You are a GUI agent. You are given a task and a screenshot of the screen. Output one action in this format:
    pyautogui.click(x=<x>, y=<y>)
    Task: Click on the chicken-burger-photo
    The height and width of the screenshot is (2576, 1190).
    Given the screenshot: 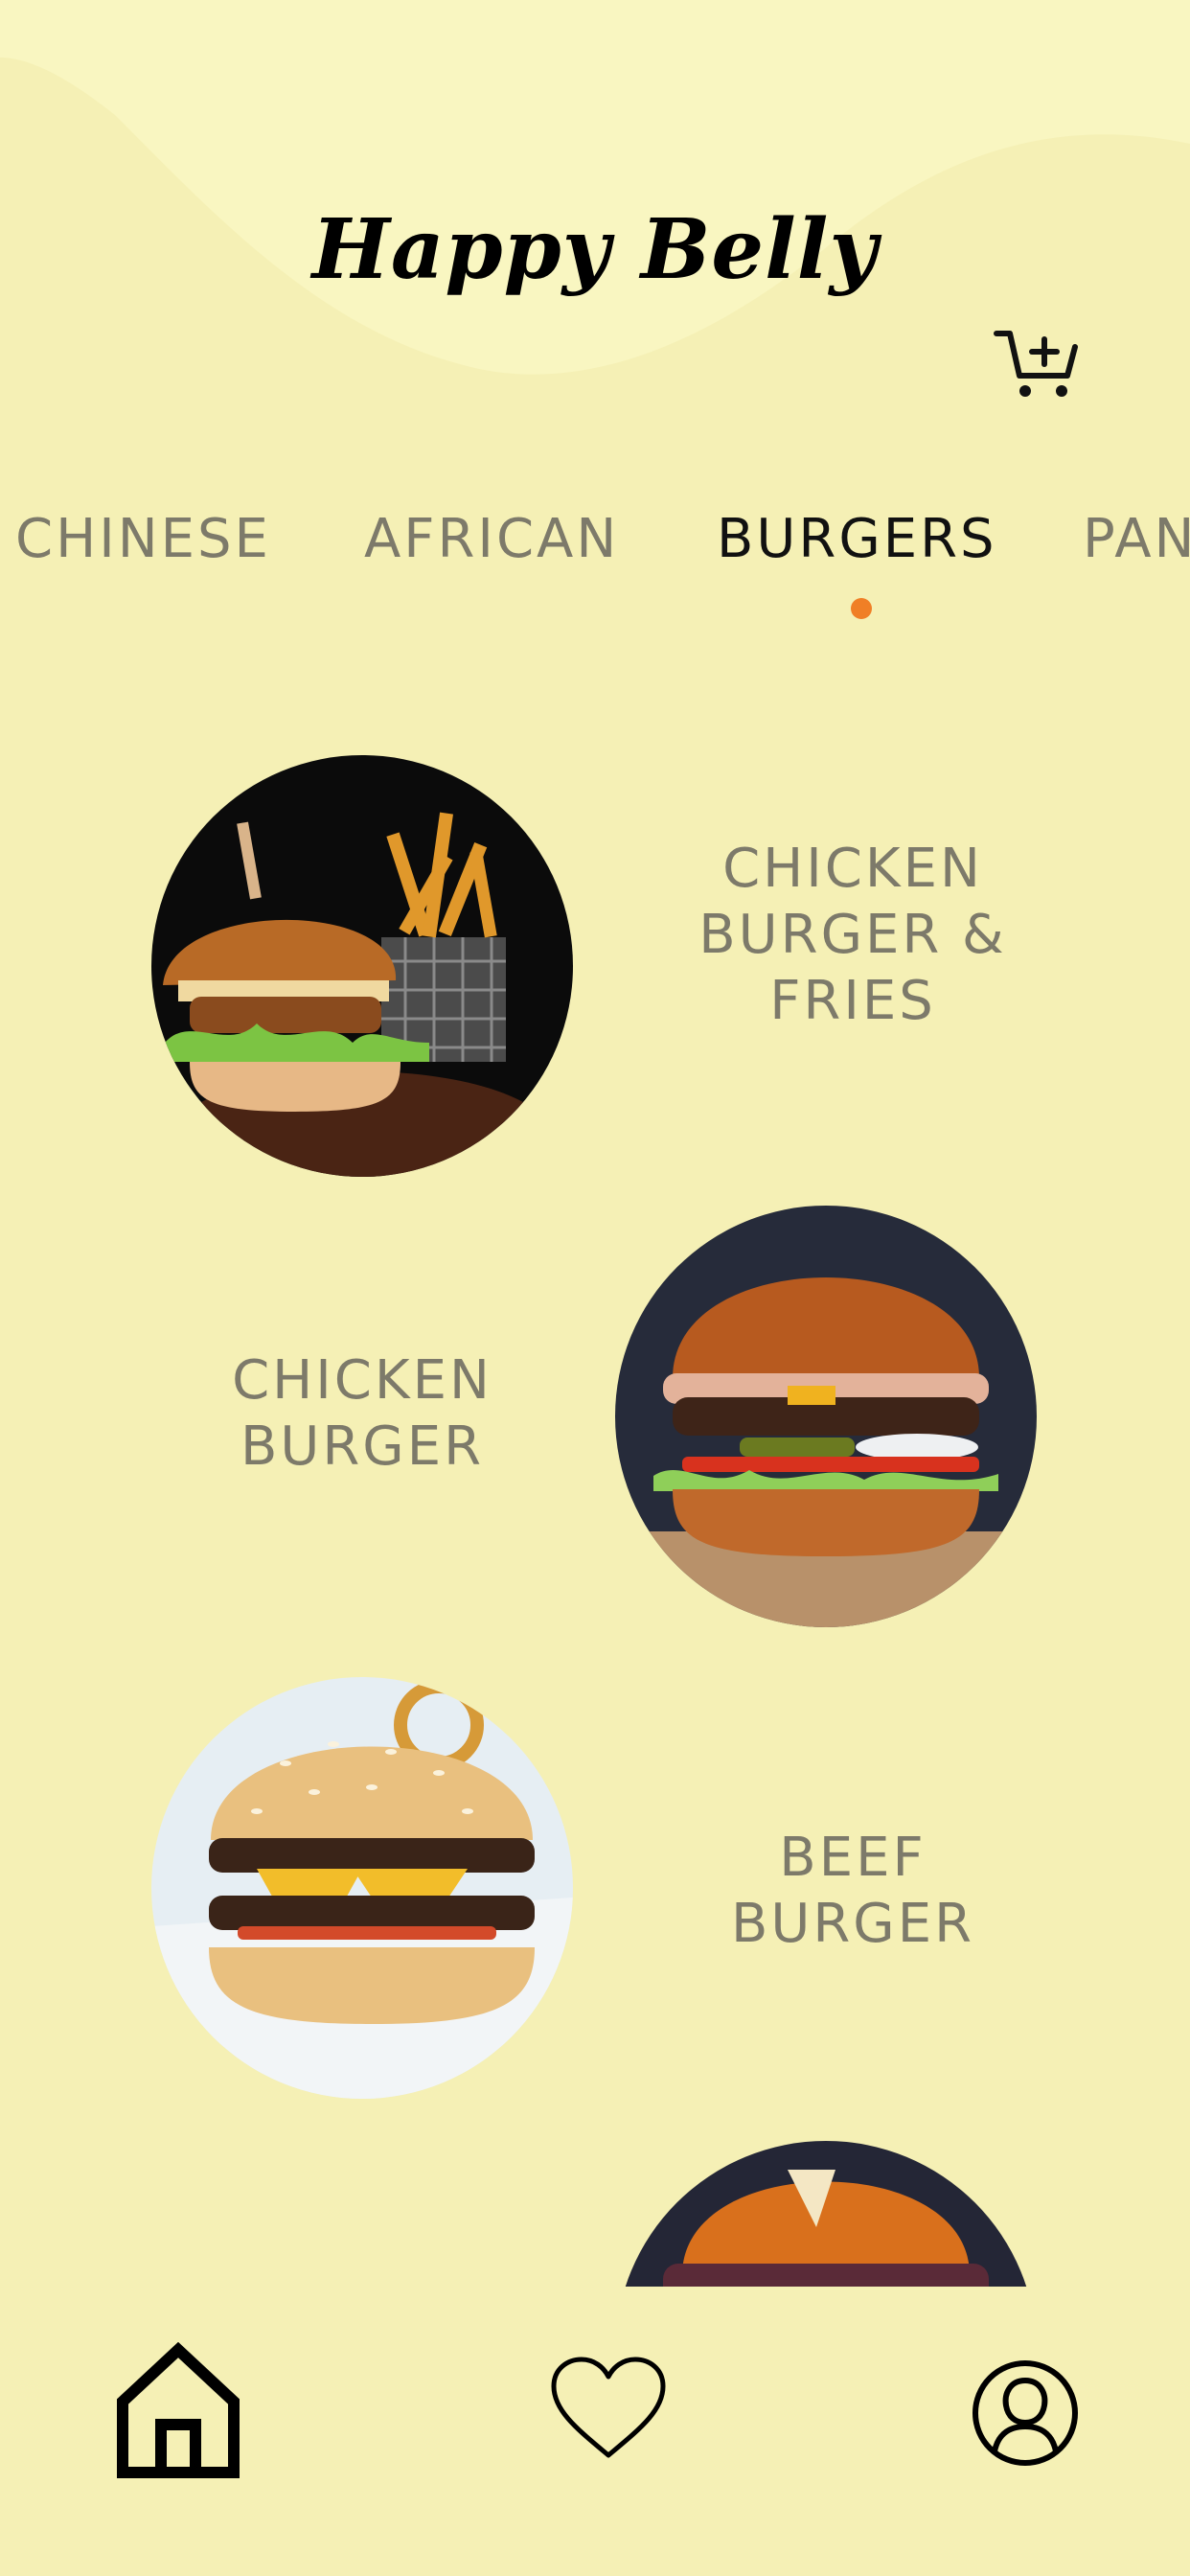 What is the action you would take?
    pyautogui.click(x=826, y=1416)
    